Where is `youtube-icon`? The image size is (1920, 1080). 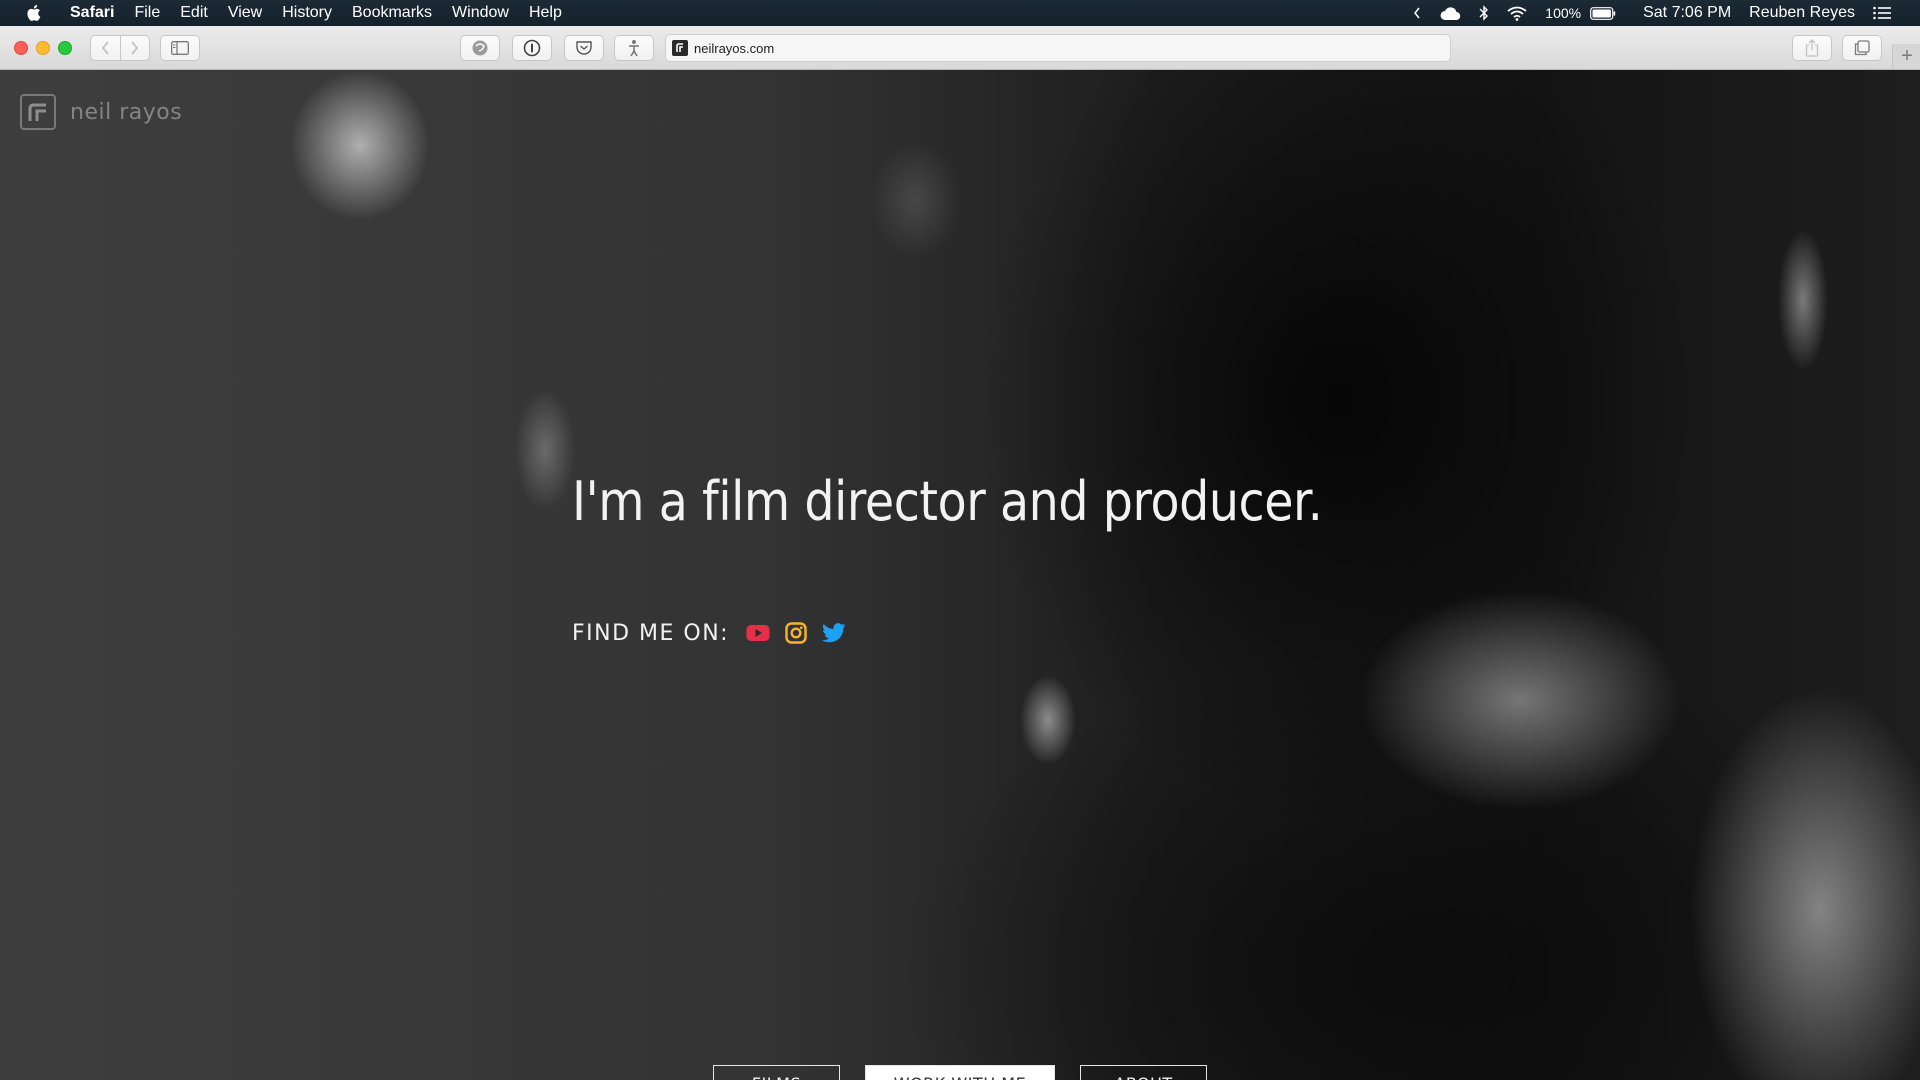 youtube-icon is located at coordinates (758, 633).